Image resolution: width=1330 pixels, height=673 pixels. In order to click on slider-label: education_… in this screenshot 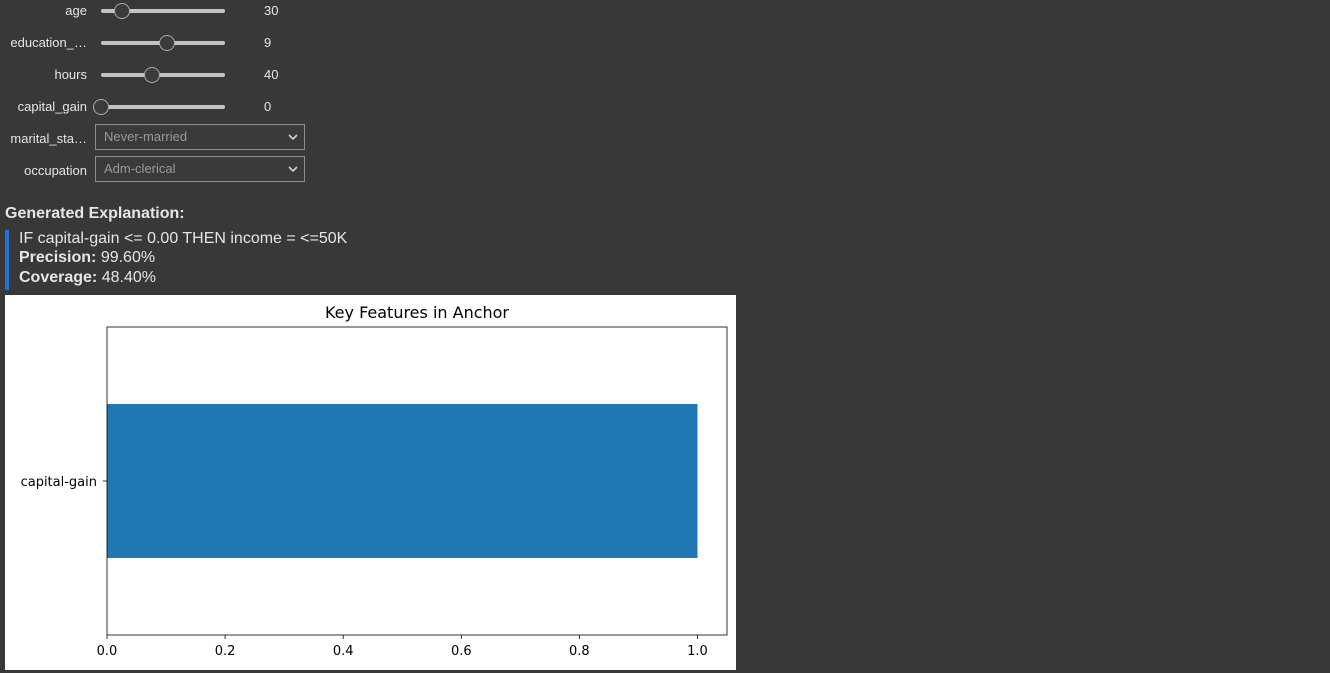, I will do `click(48, 42)`.